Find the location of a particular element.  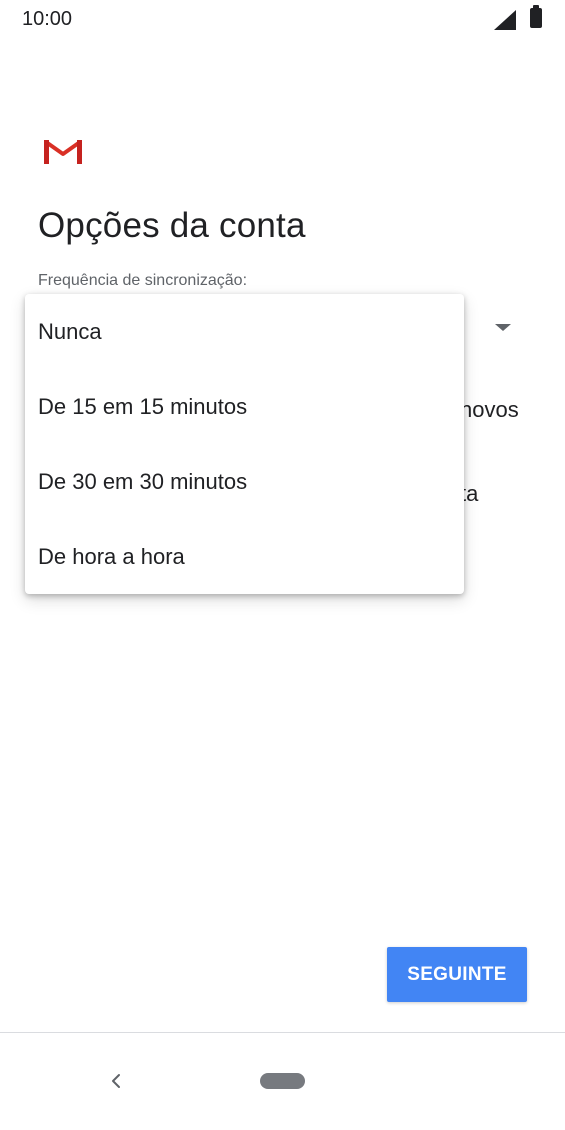

menu-item-30-minutes: De 30 em 30 minutos is located at coordinates (244, 481).